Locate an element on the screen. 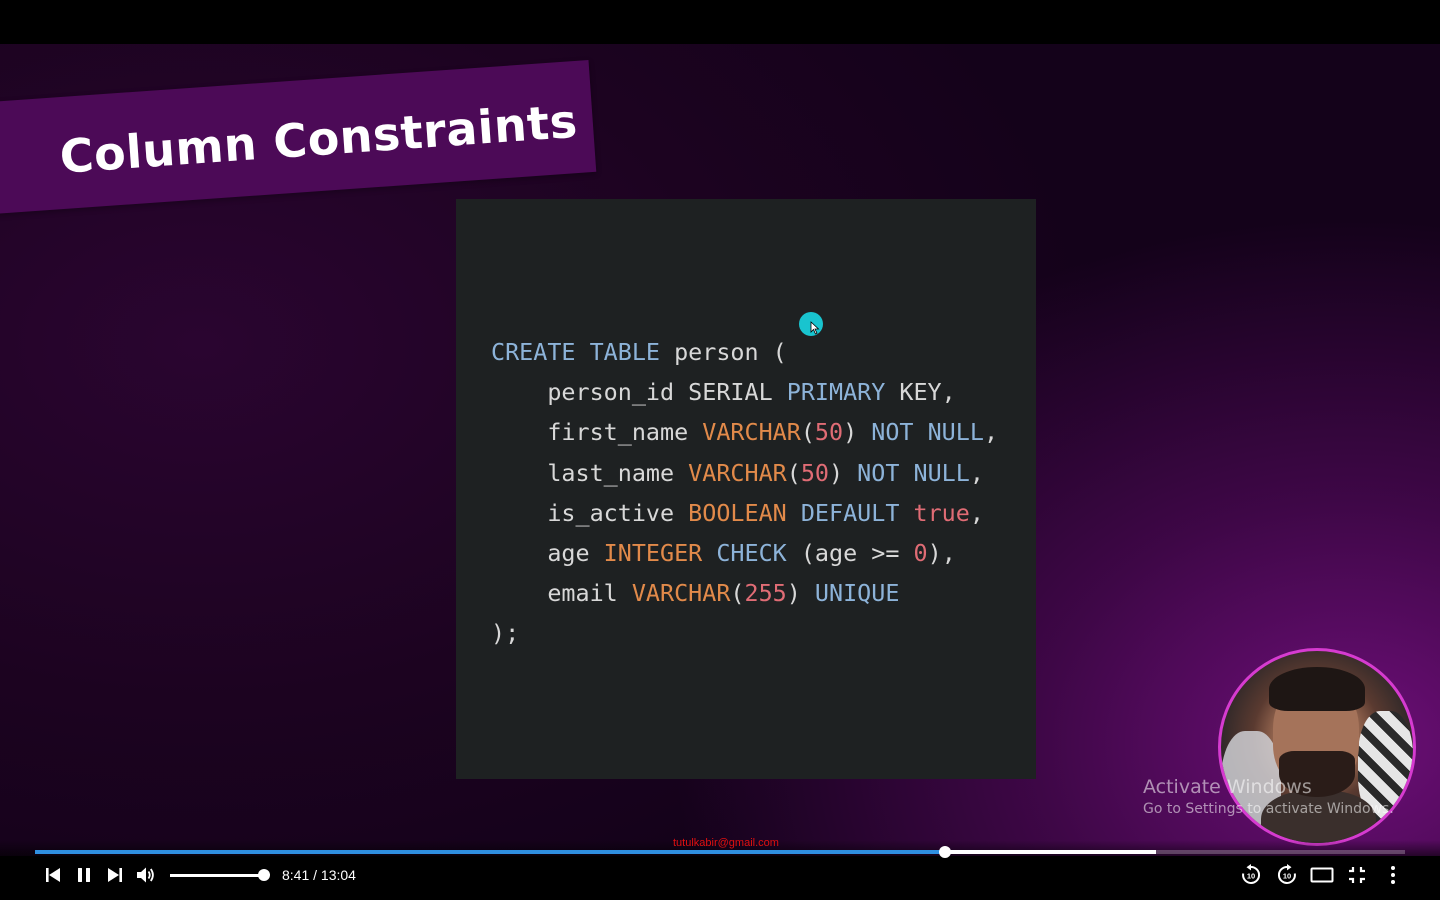  code-line: first_name VARCHAR(50) NOT NULL, is located at coordinates (744, 432).